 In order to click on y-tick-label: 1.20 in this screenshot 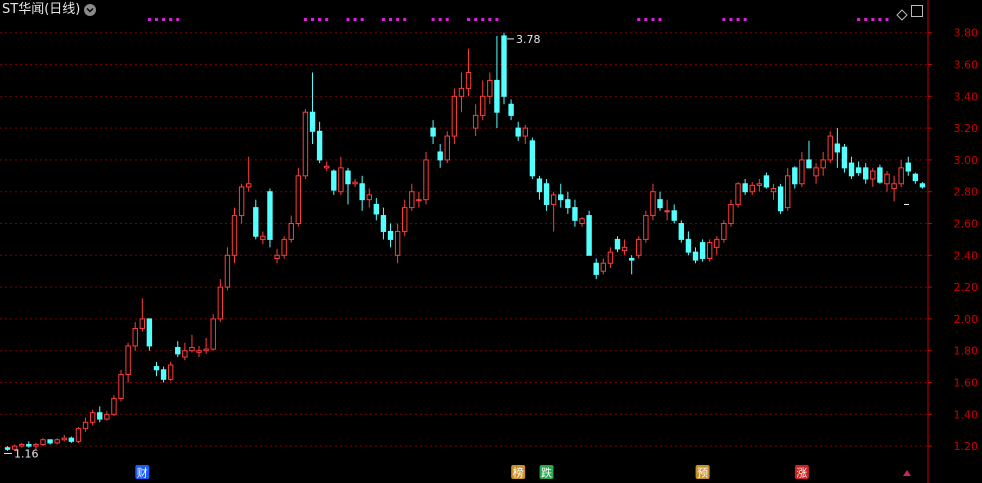, I will do `click(966, 446)`.